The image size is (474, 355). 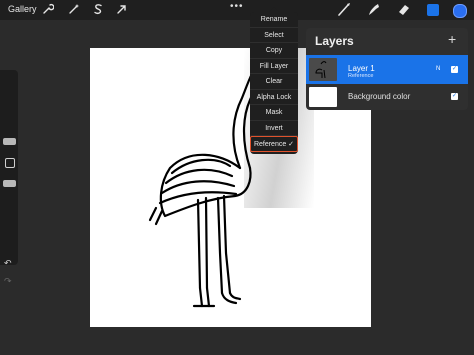 What do you see at coordinates (344, 9) in the screenshot?
I see `brush-icon` at bounding box center [344, 9].